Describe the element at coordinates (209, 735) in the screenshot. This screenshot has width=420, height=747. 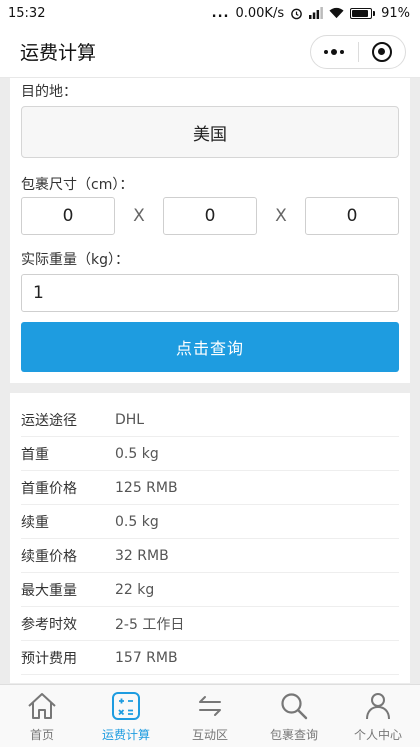
I see `tab-label: 互动区` at that location.